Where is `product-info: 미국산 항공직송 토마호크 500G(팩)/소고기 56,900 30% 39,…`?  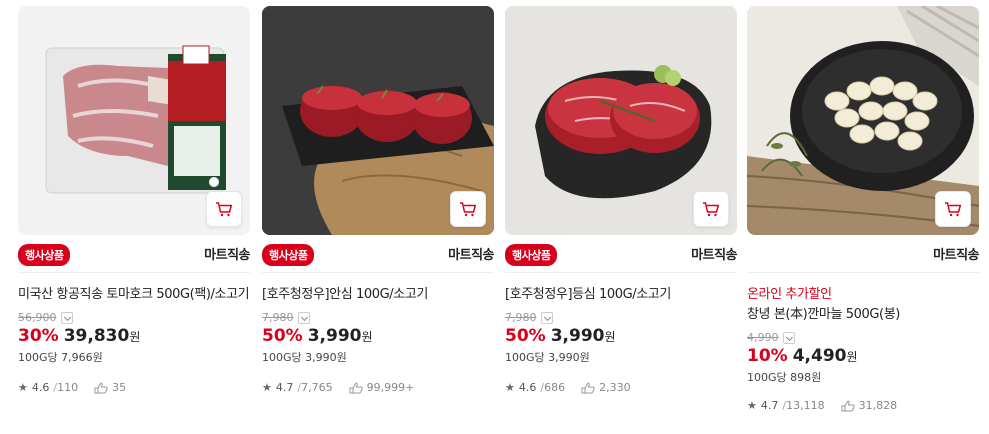 product-info: 미국산 항공직송 토마호크 500G(팩)/소고기 56,900 30% 39,… is located at coordinates (134, 333).